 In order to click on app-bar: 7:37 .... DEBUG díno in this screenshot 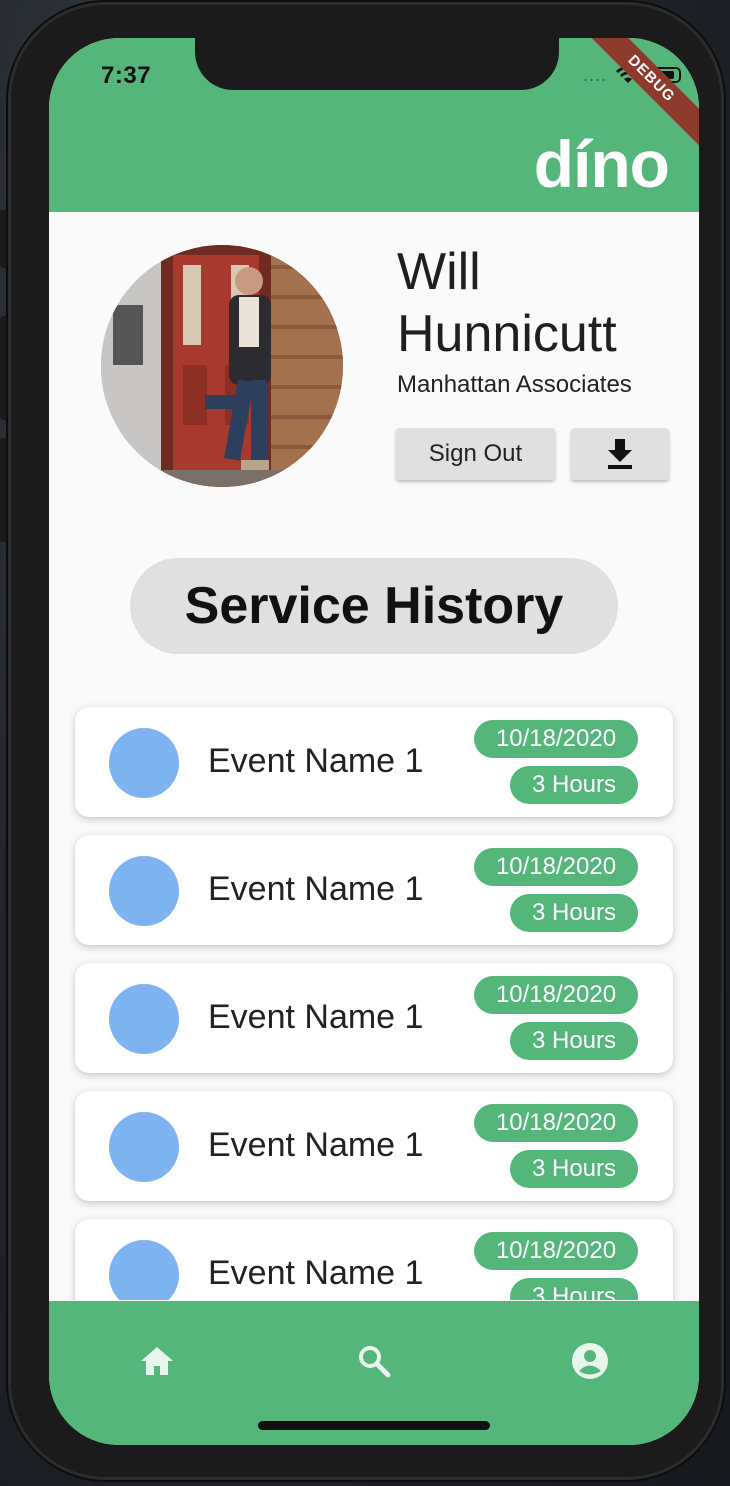, I will do `click(374, 125)`.